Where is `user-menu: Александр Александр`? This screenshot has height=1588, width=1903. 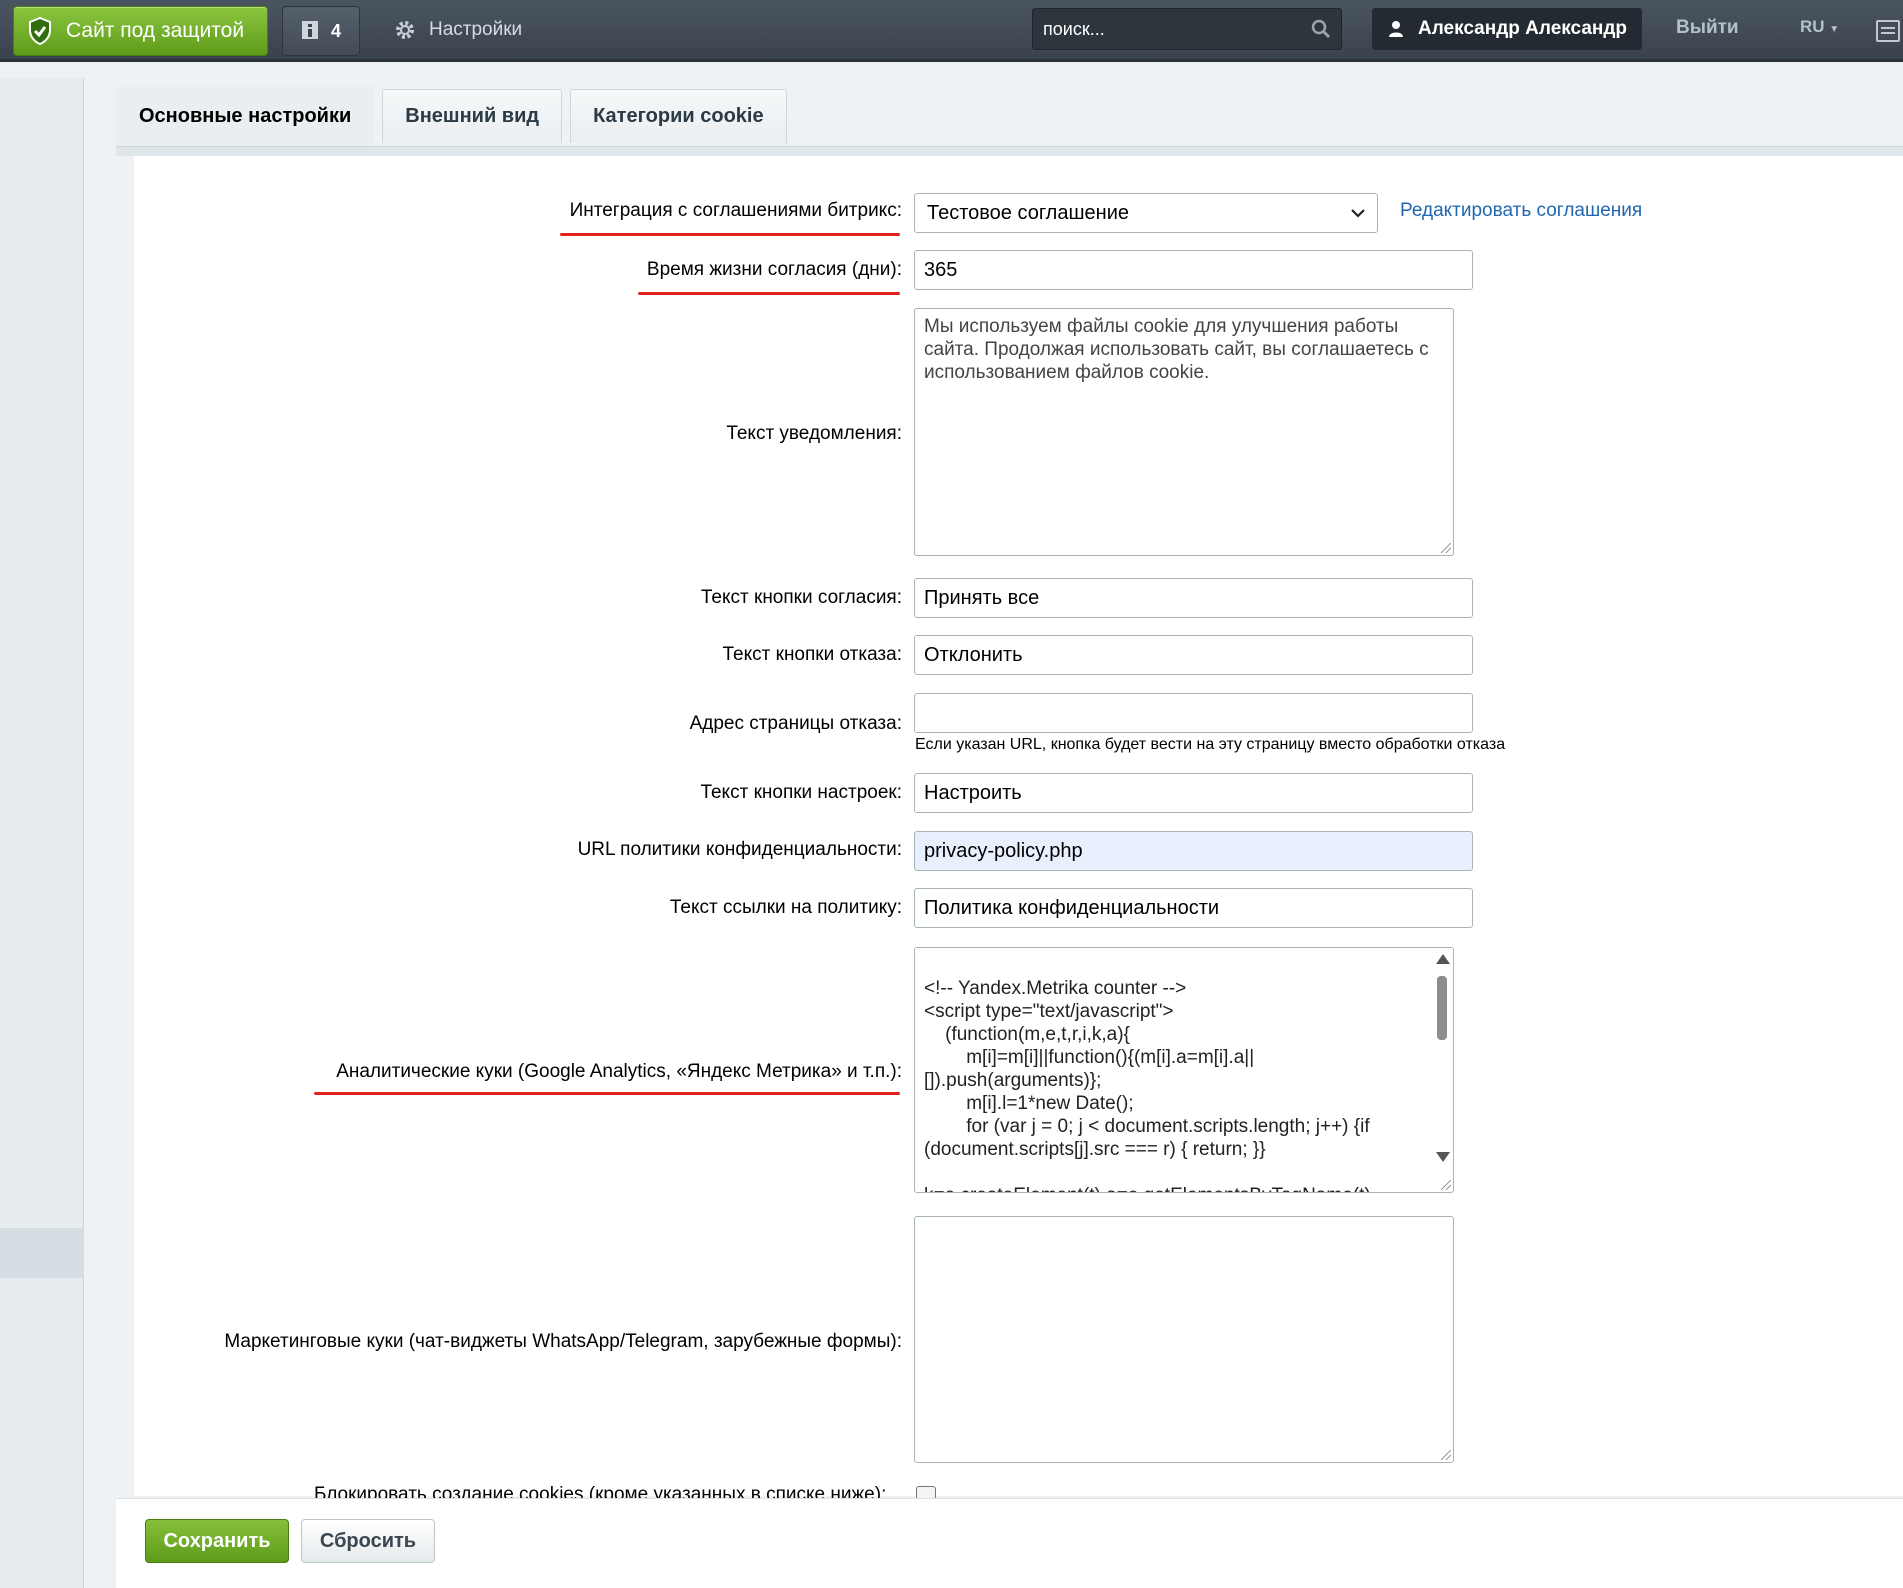 user-menu: Александр Александр is located at coordinates (1507, 29).